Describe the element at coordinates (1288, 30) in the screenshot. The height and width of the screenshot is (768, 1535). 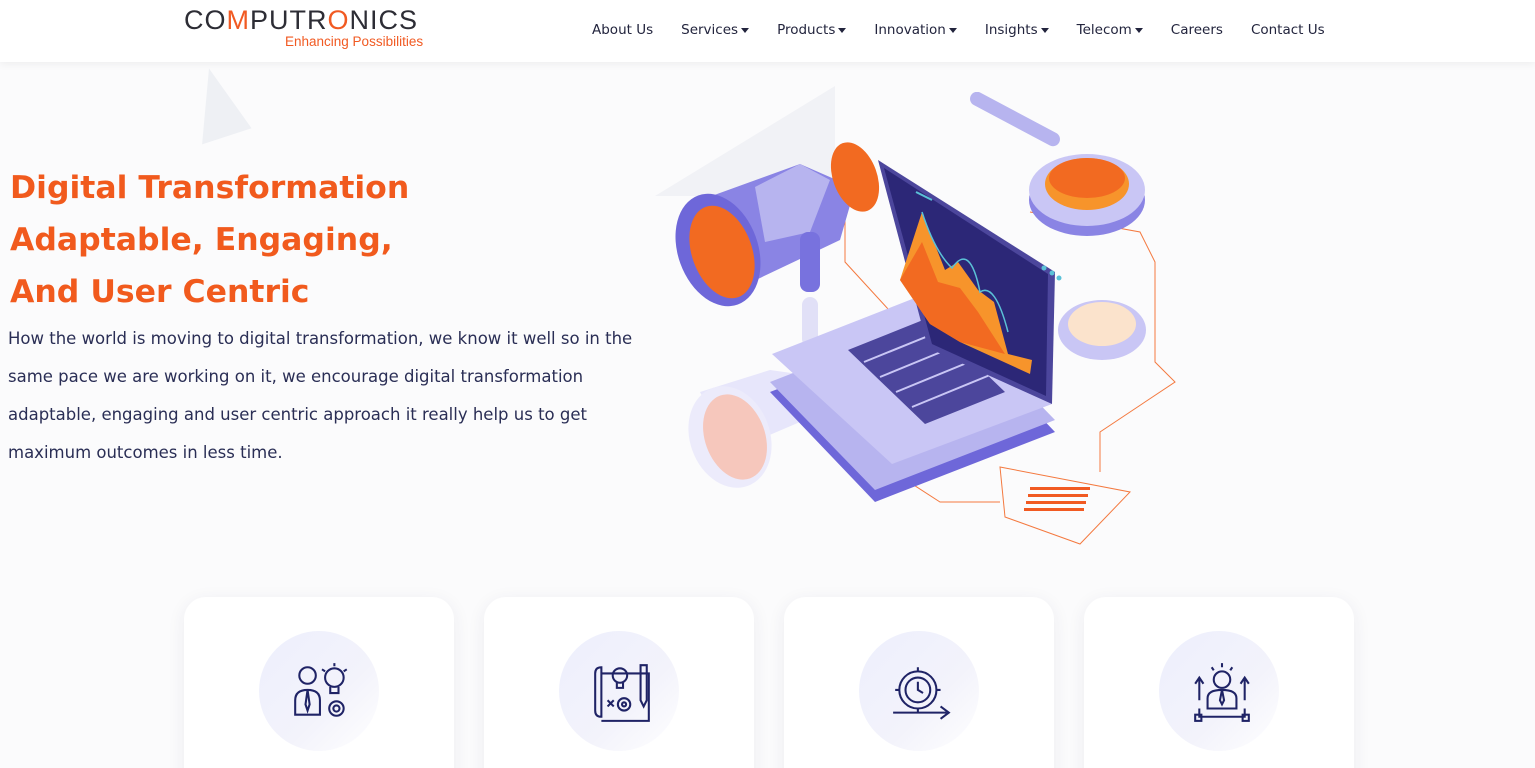
I see `nav-contact-us: Contact Us` at that location.